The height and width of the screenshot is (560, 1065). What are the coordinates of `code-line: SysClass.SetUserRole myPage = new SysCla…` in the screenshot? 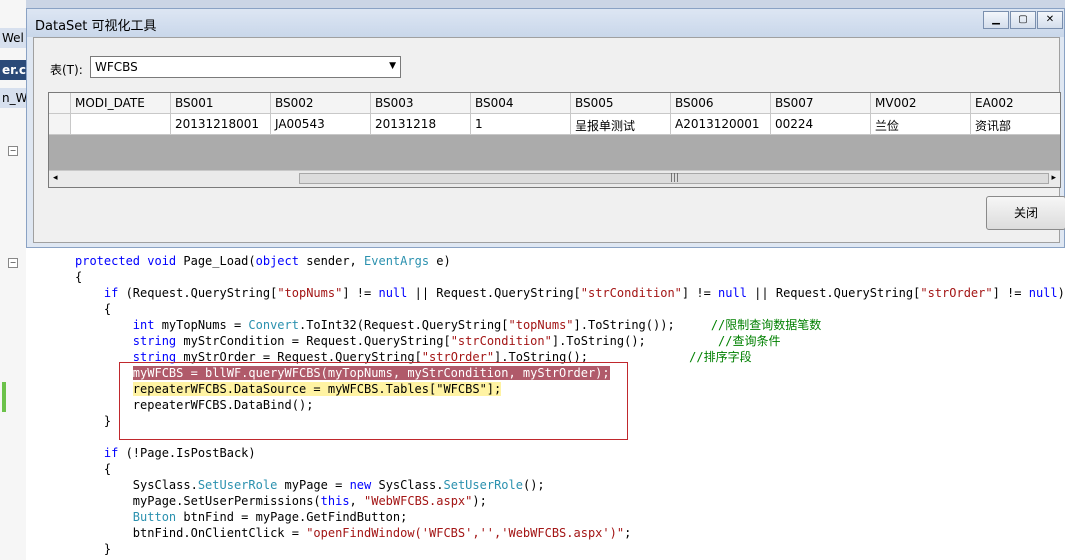 It's located at (570, 485).